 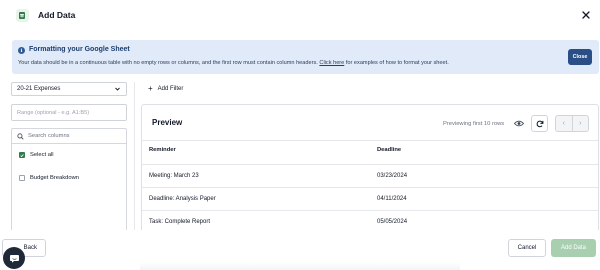 What do you see at coordinates (331, 63) in the screenshot?
I see `banner-link: Click here` at bounding box center [331, 63].